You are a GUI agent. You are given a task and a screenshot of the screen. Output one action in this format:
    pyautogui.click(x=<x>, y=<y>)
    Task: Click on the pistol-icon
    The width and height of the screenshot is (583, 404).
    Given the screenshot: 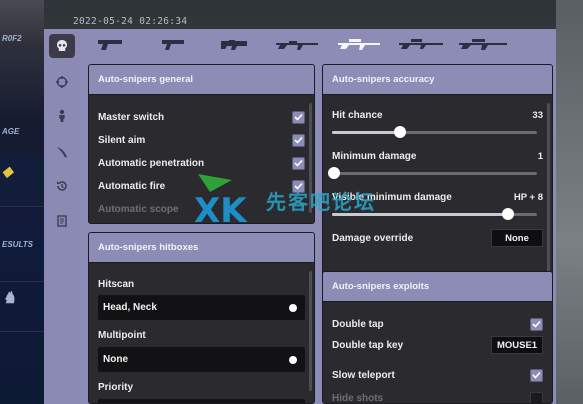 What is the action you would take?
    pyautogui.click(x=111, y=44)
    